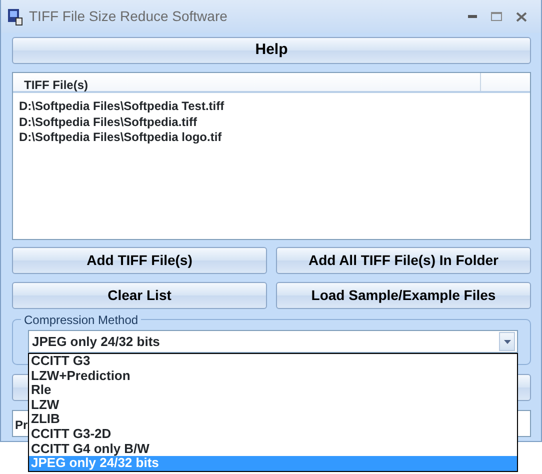  I want to click on file-row: D:\Softpedia Files\Softpedia.tiff, so click(271, 122).